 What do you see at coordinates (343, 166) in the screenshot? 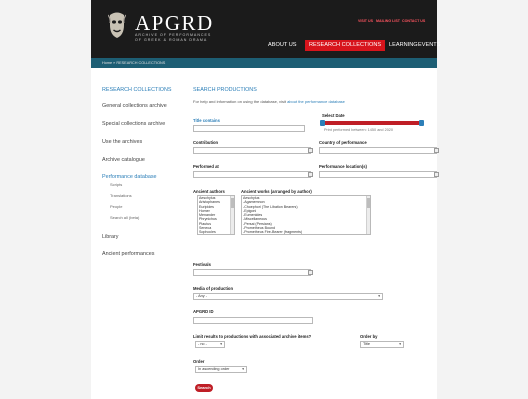
I see `performance-location-label: Performance location(s)` at bounding box center [343, 166].